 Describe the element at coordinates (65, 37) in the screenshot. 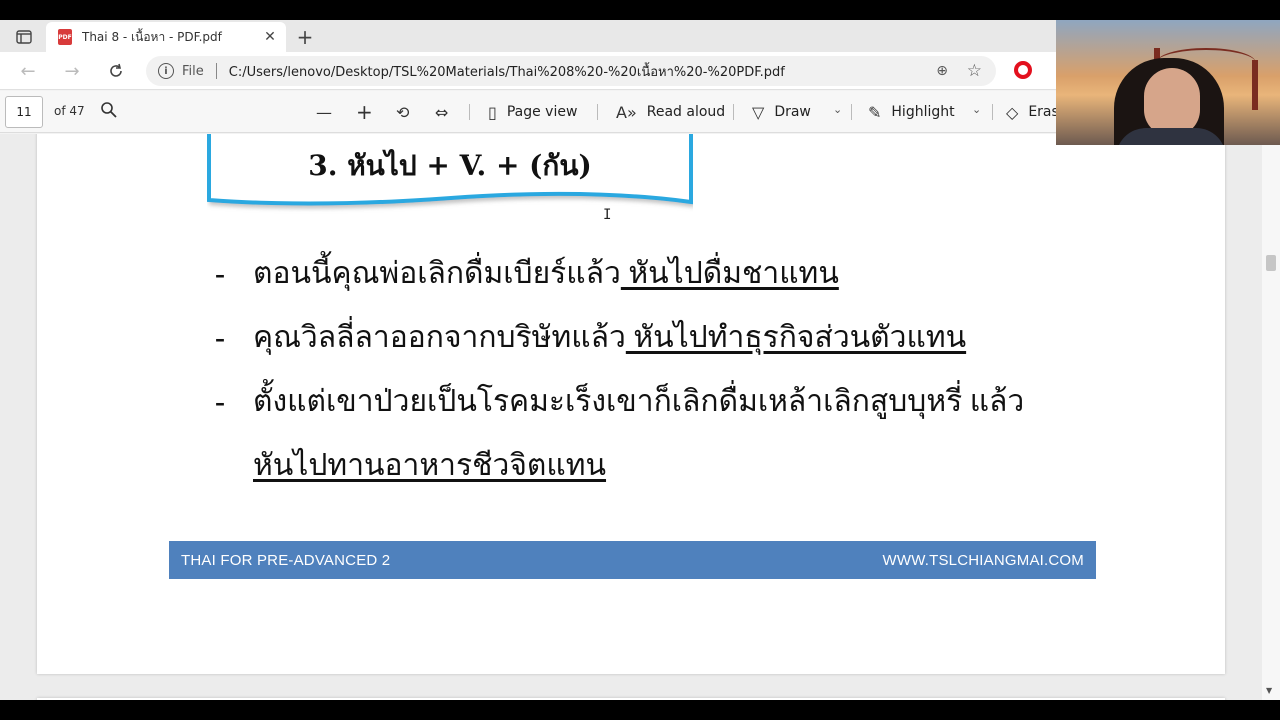

I see `pdf-icon: PDF` at that location.